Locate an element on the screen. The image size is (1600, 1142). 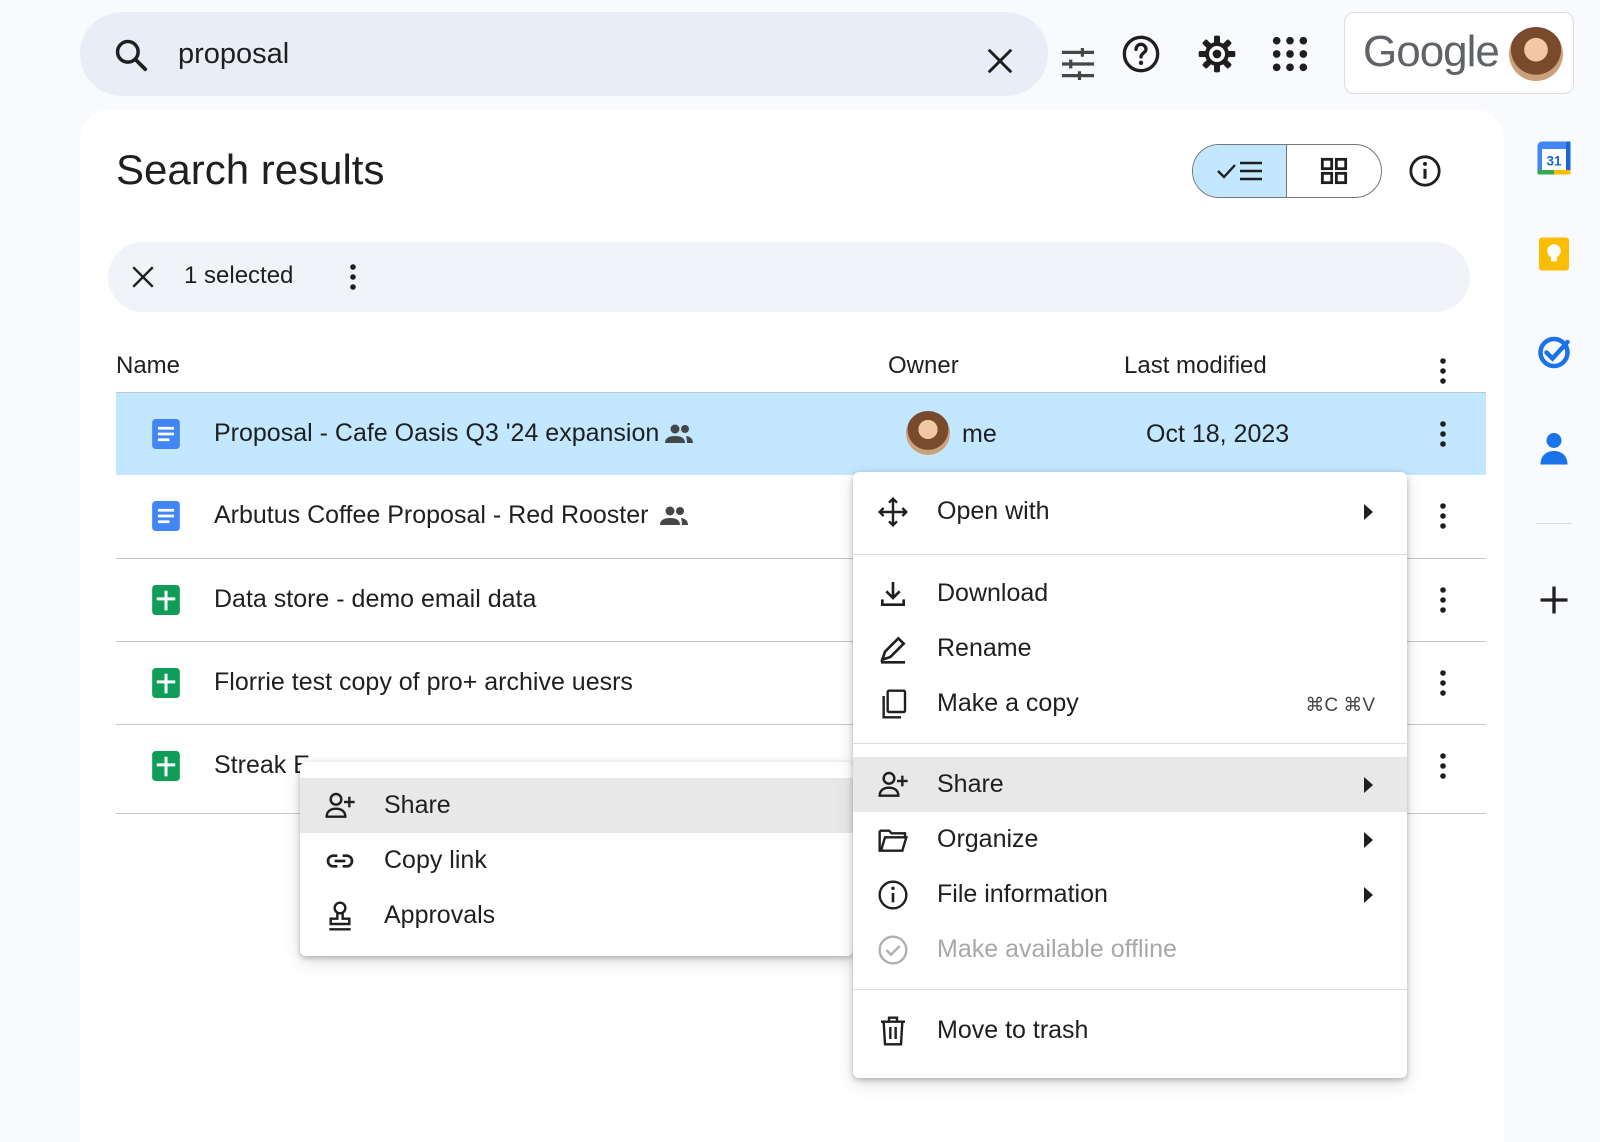
menu-item-download: Download is located at coordinates (1130, 593).